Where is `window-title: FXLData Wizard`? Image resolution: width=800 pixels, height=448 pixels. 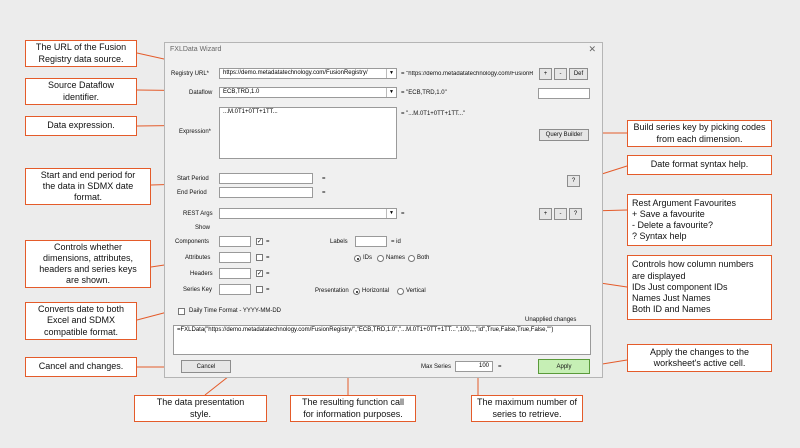 window-title: FXLData Wizard is located at coordinates (196, 49).